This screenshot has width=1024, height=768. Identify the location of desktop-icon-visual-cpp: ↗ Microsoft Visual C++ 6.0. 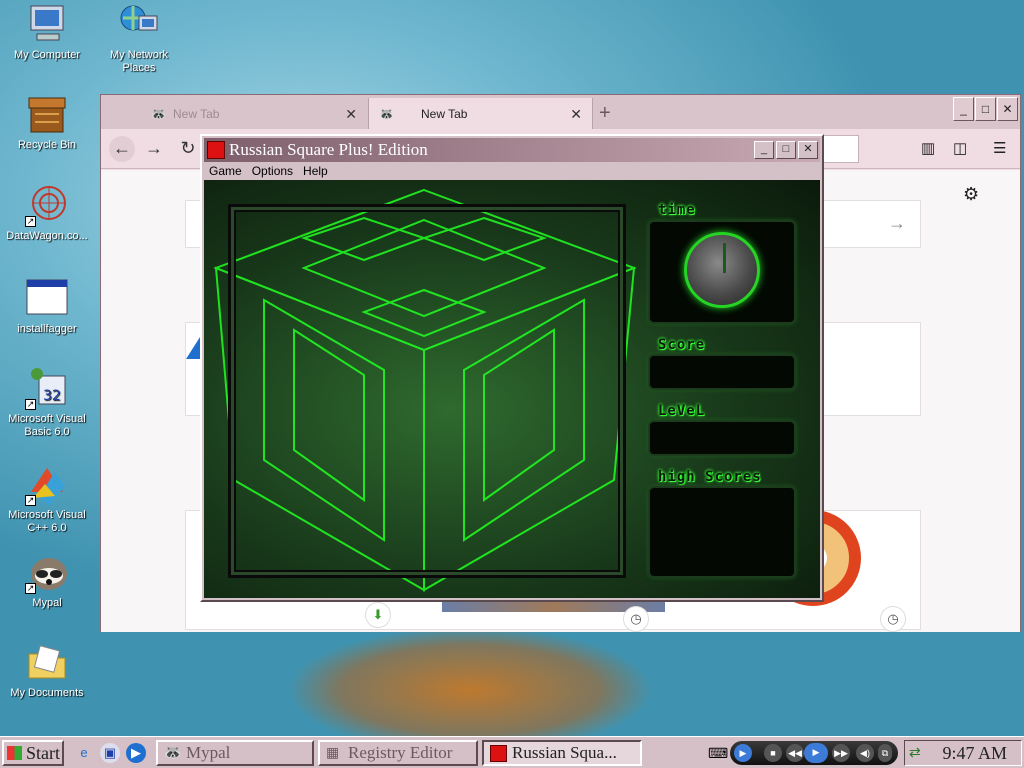
(47, 498).